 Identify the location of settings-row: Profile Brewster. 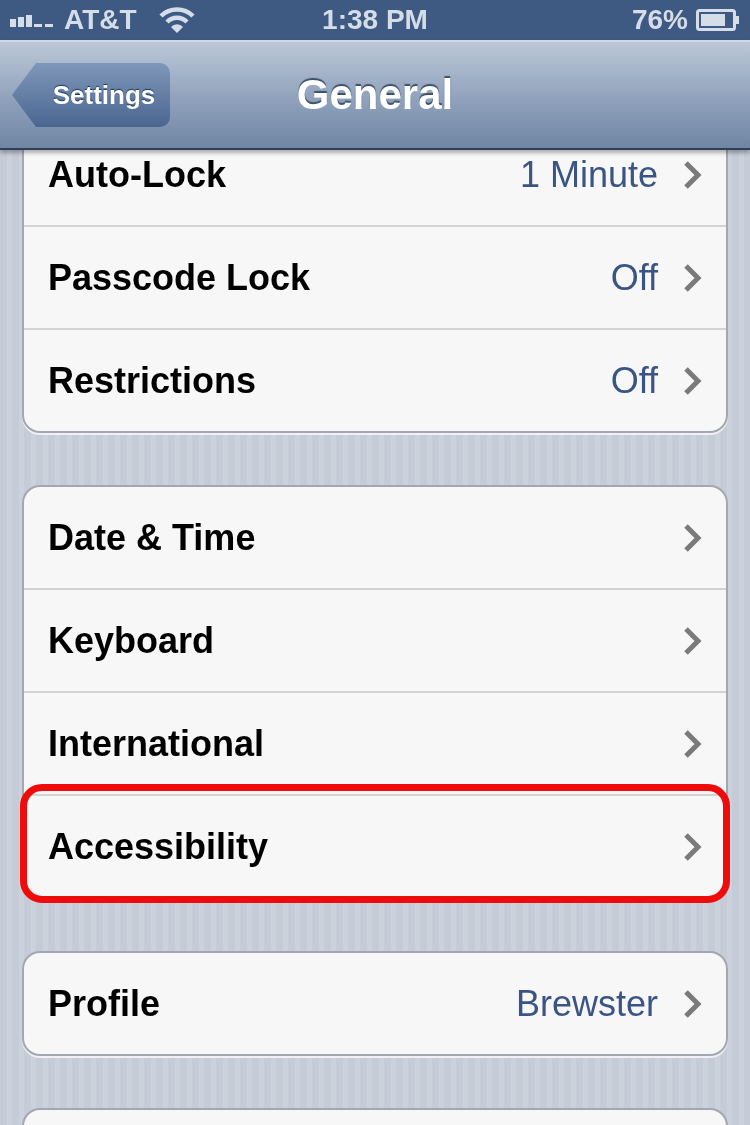
(375, 1003).